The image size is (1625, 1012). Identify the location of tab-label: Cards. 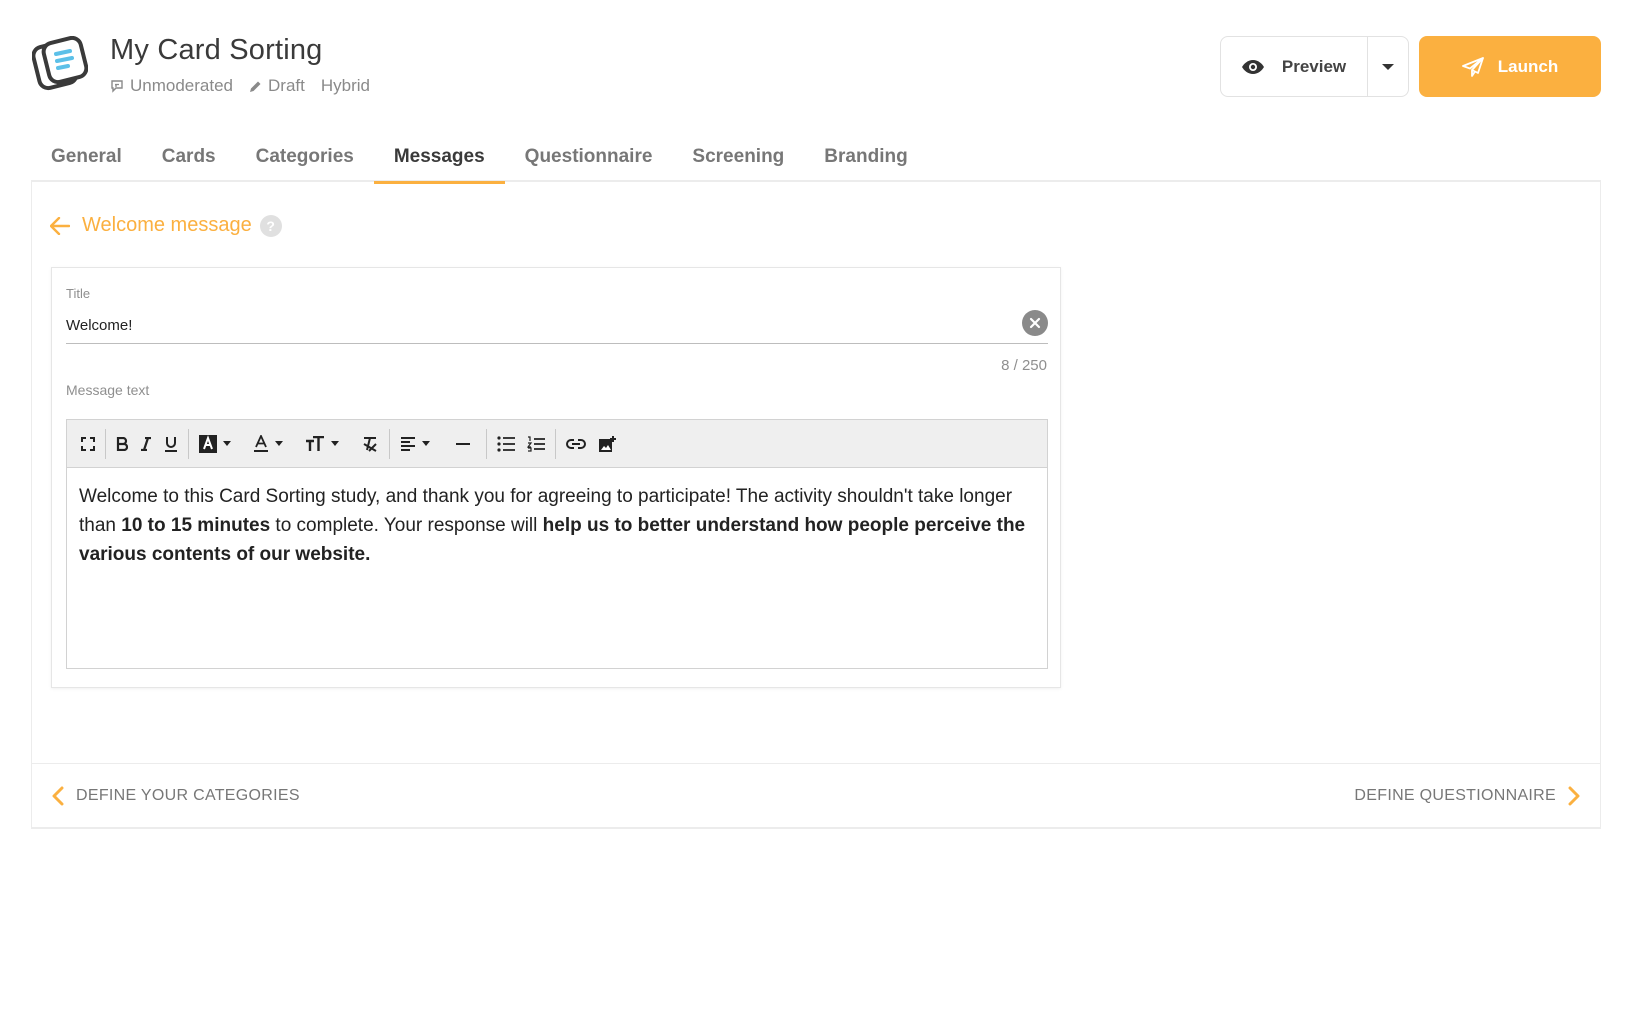
(188, 156).